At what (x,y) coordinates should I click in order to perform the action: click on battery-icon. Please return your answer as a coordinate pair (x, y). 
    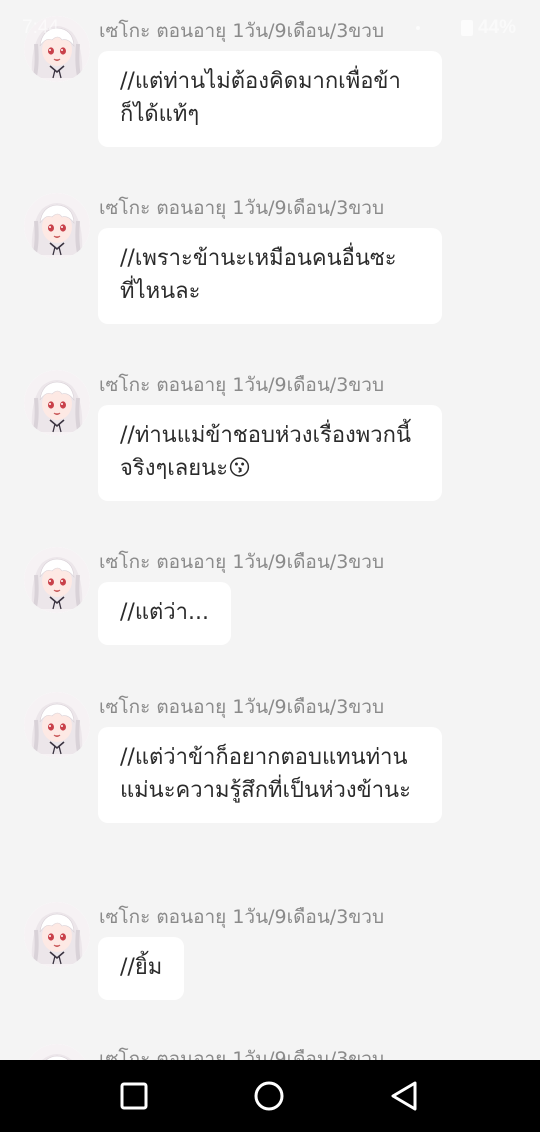
    Looking at the image, I should click on (467, 28).